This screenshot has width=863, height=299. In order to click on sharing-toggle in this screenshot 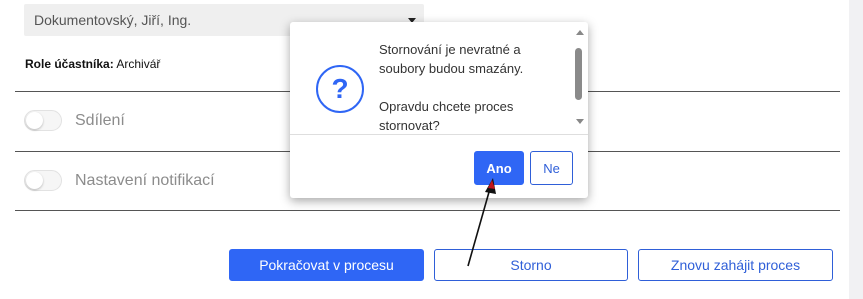, I will do `click(43, 120)`.